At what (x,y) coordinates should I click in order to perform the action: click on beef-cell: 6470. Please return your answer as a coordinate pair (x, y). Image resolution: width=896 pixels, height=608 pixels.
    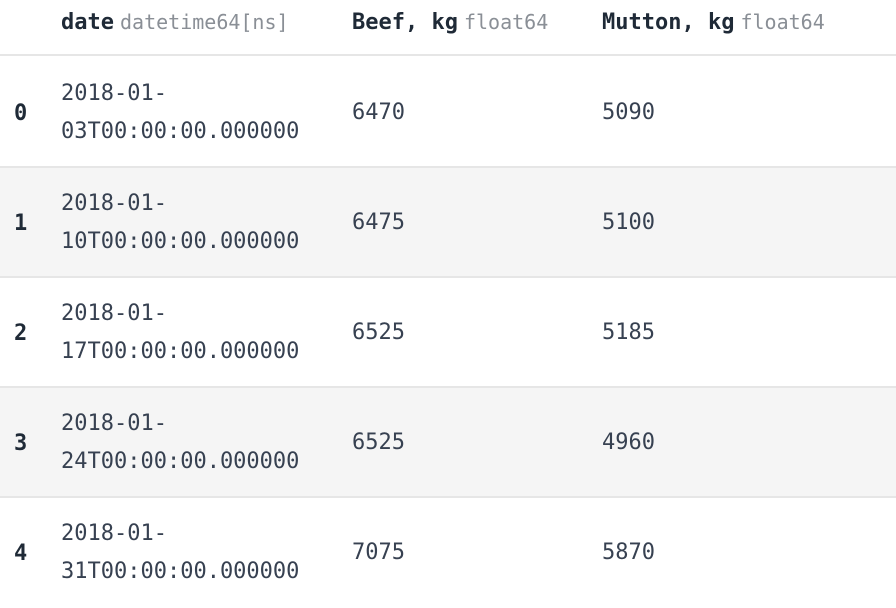
    Looking at the image, I should click on (378, 112).